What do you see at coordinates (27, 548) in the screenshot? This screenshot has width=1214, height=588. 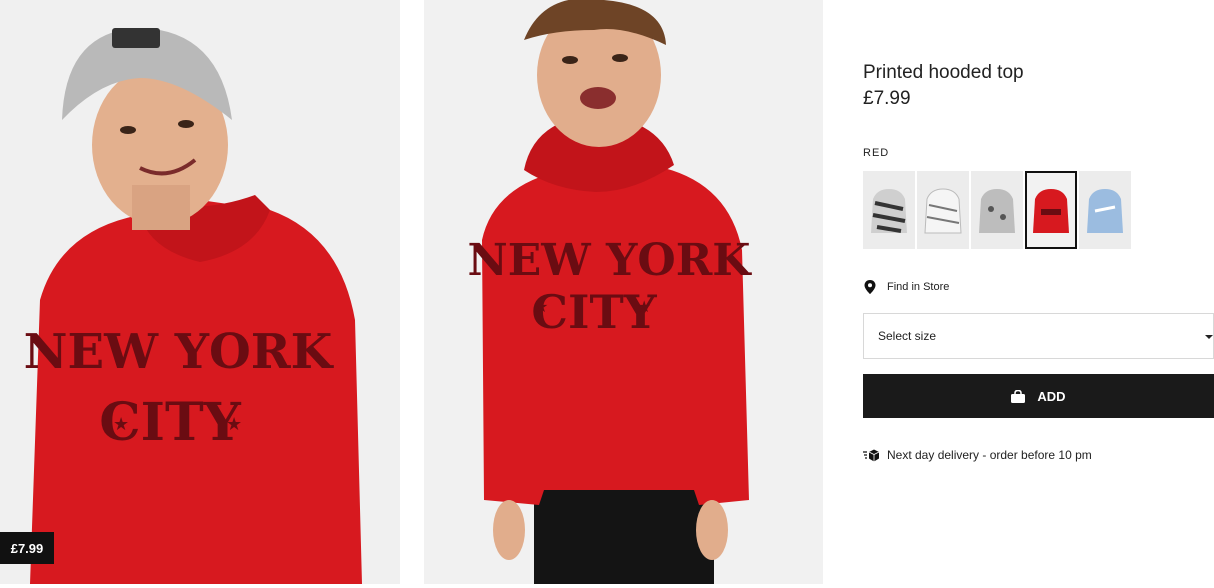 I see `price-tag: £7.99` at bounding box center [27, 548].